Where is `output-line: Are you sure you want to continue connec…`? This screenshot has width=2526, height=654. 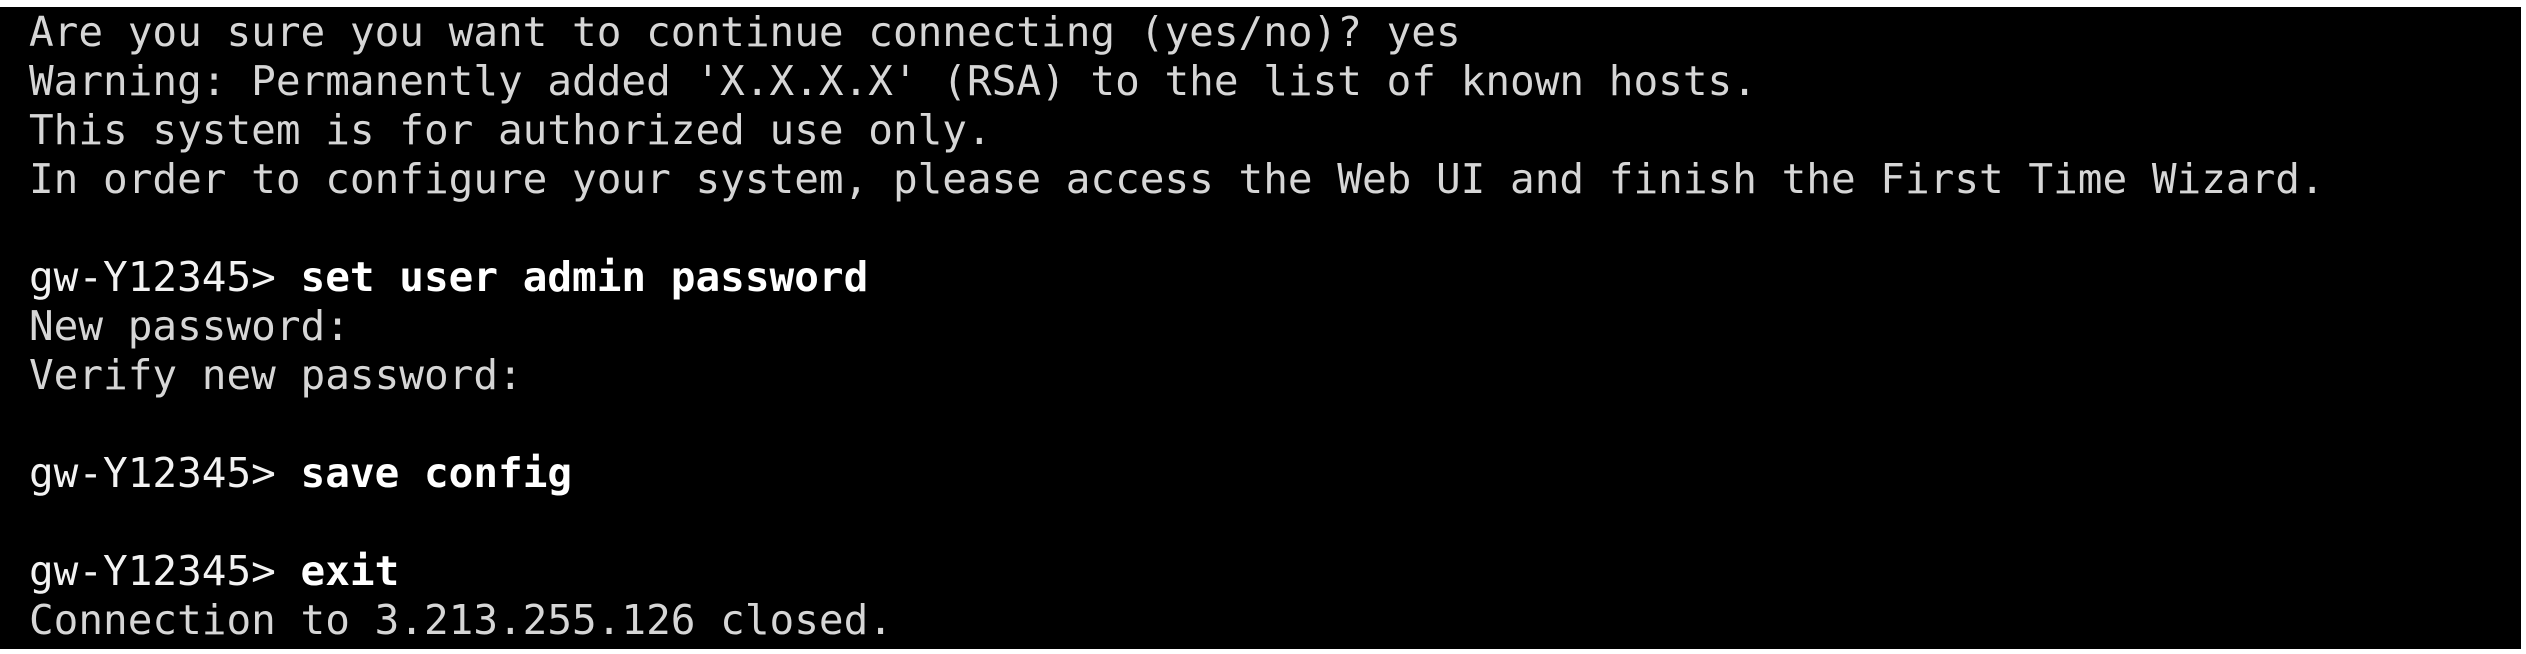
output-line: Are you sure you want to continue connec… is located at coordinates (745, 32).